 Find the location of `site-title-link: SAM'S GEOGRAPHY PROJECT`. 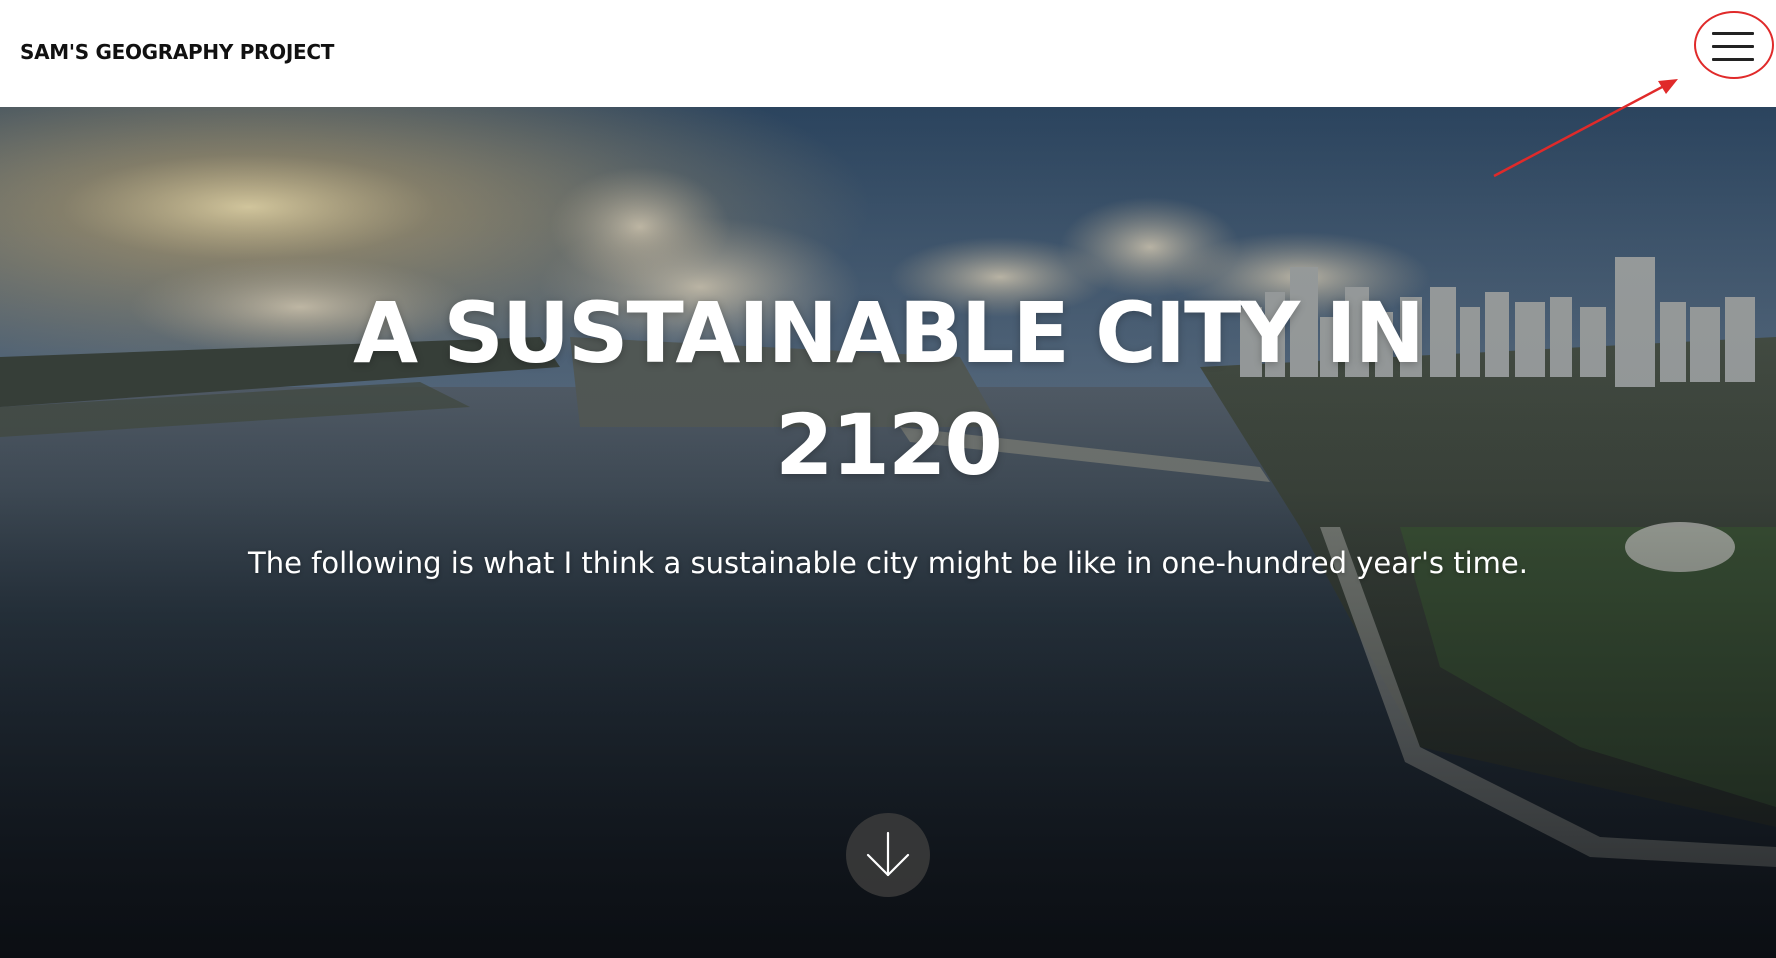

site-title-link: SAM'S GEOGRAPHY PROJECT is located at coordinates (177, 52).